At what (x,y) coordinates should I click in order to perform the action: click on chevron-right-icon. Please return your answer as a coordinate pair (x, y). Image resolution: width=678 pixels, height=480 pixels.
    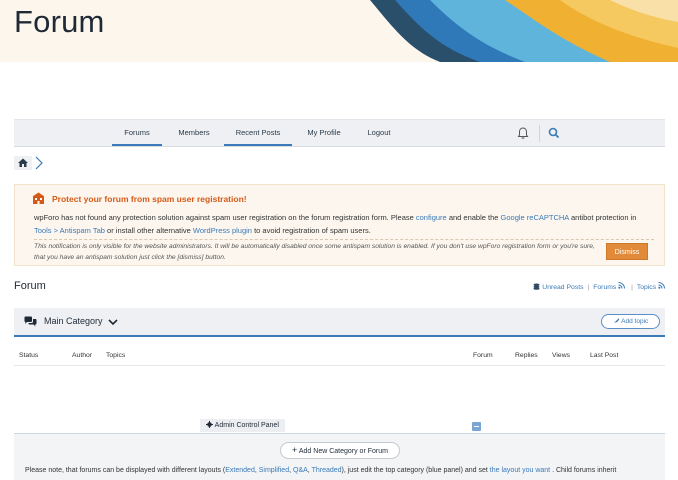
    Looking at the image, I should click on (39, 163).